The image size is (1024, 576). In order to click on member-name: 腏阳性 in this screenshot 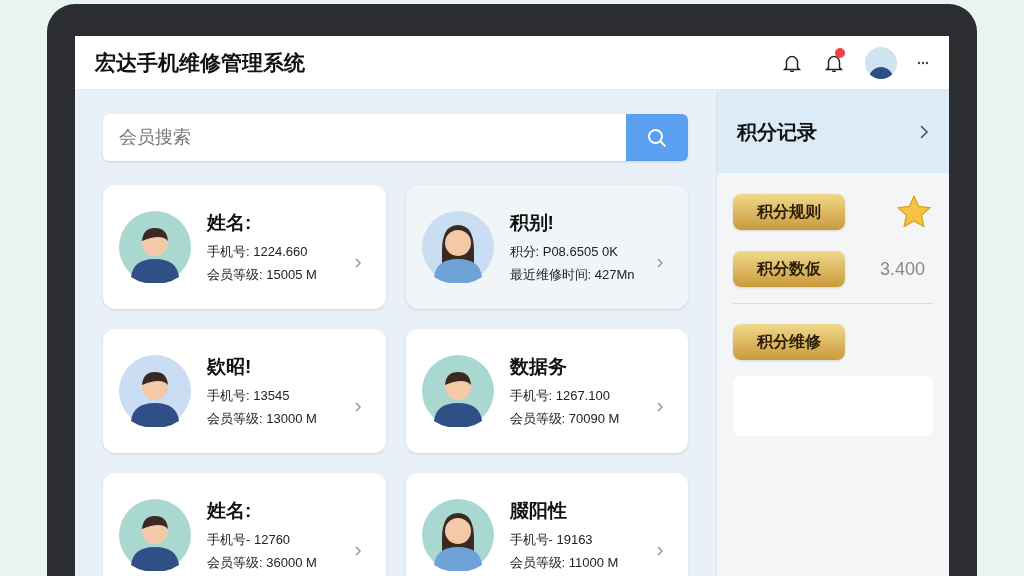, I will do `click(538, 511)`.